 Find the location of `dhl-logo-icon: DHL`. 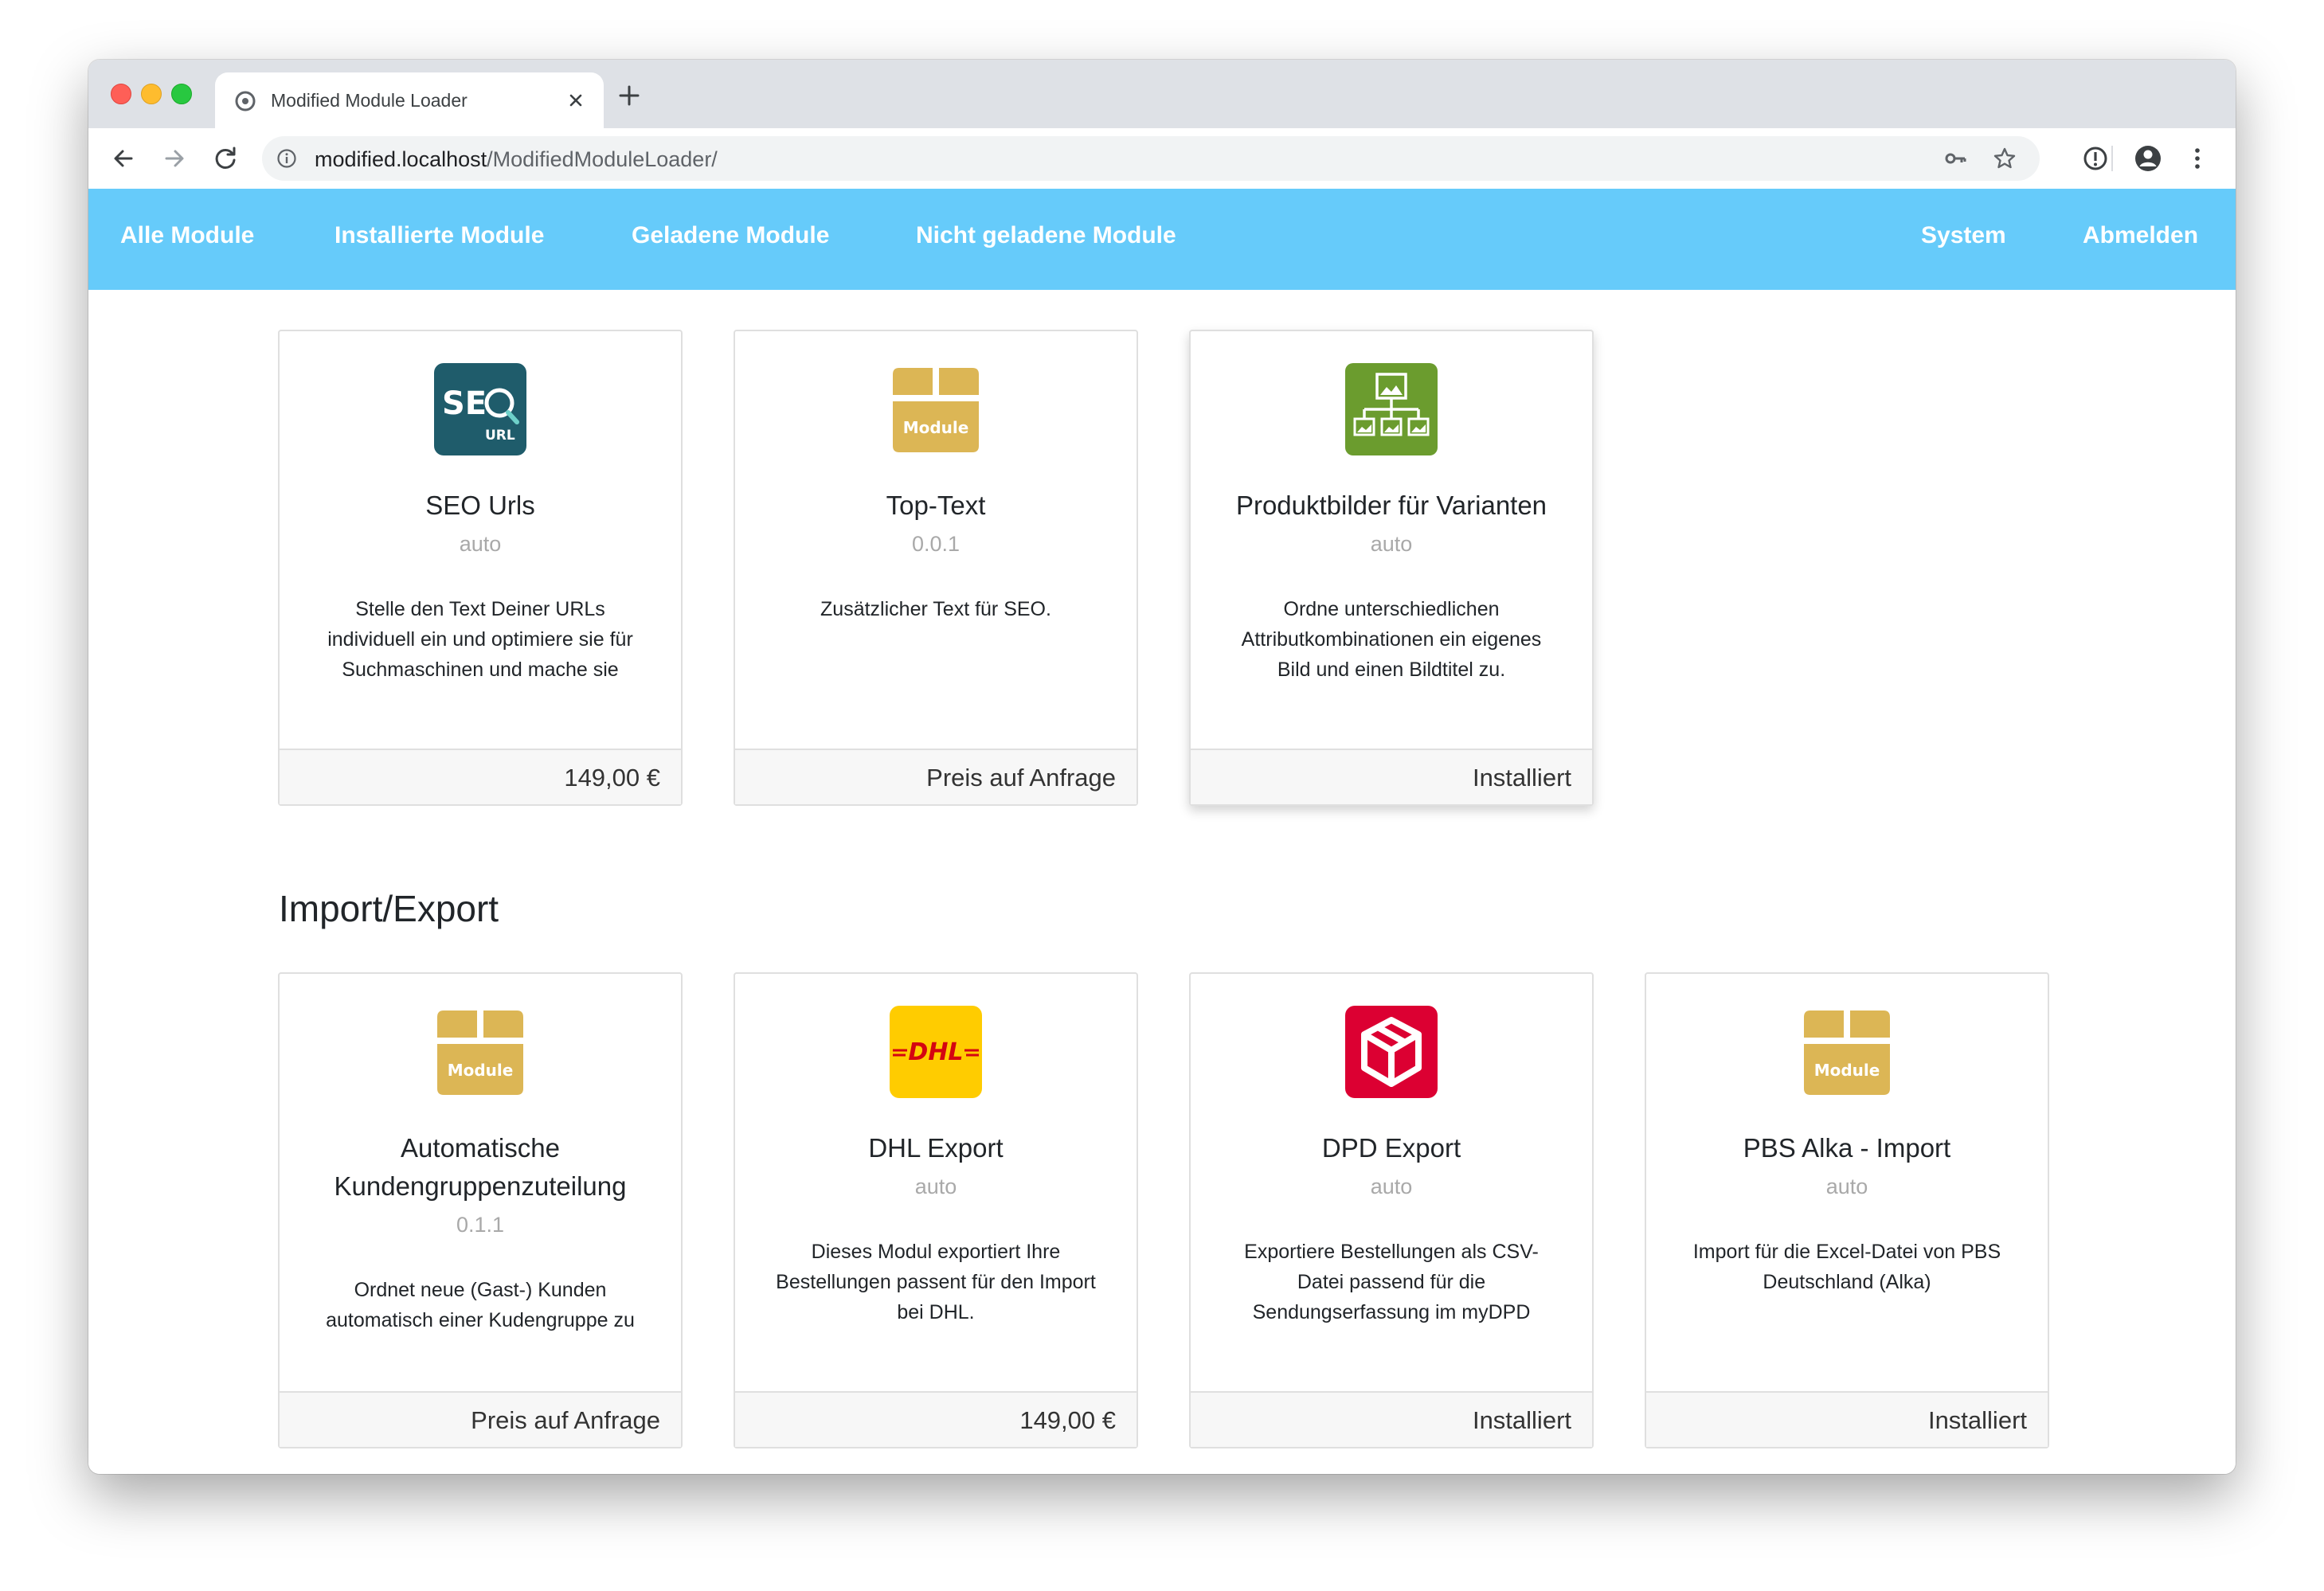

dhl-logo-icon: DHL is located at coordinates (936, 1052).